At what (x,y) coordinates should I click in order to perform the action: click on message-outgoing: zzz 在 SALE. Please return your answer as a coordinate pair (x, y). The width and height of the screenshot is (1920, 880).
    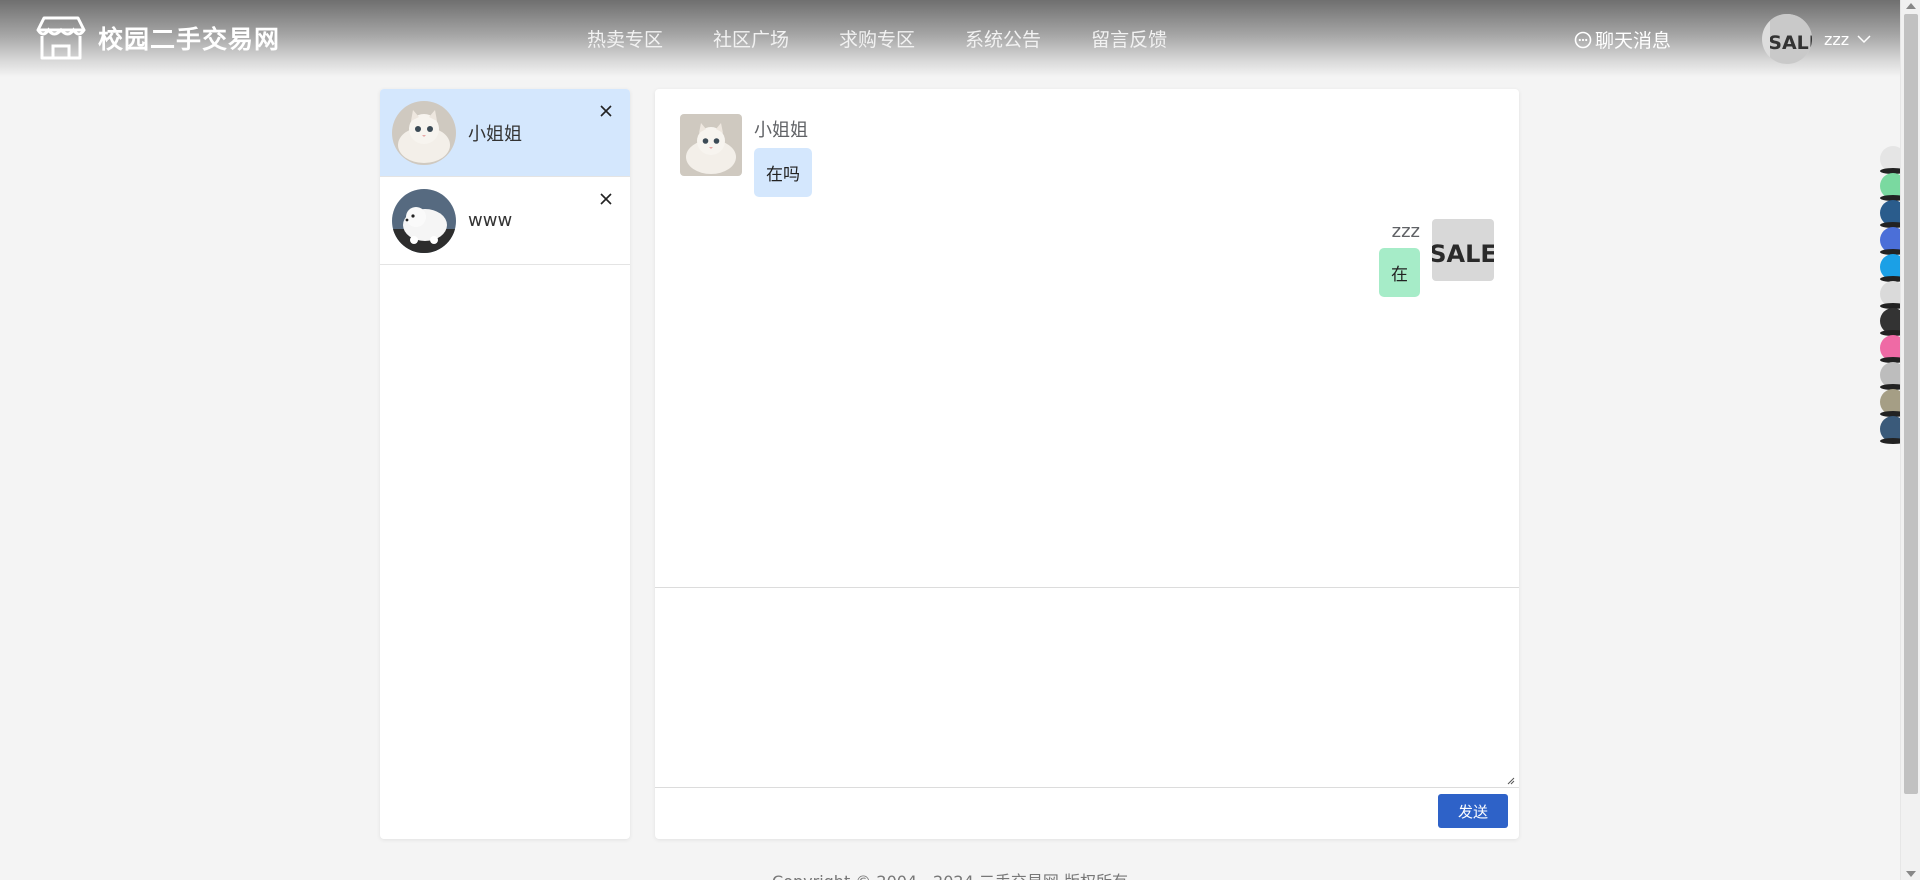
    Looking at the image, I should click on (1436, 258).